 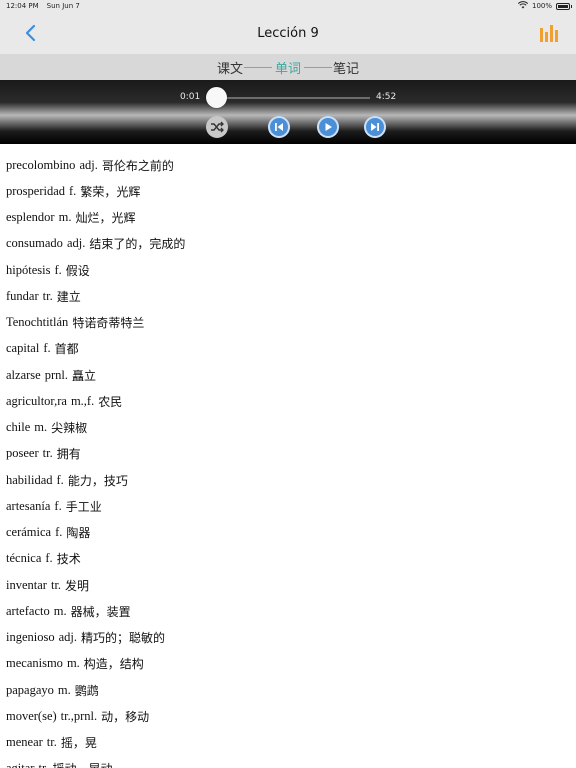 I want to click on vocab-item: mover(se) tr.,prnl. 动，移动, so click(x=288, y=716).